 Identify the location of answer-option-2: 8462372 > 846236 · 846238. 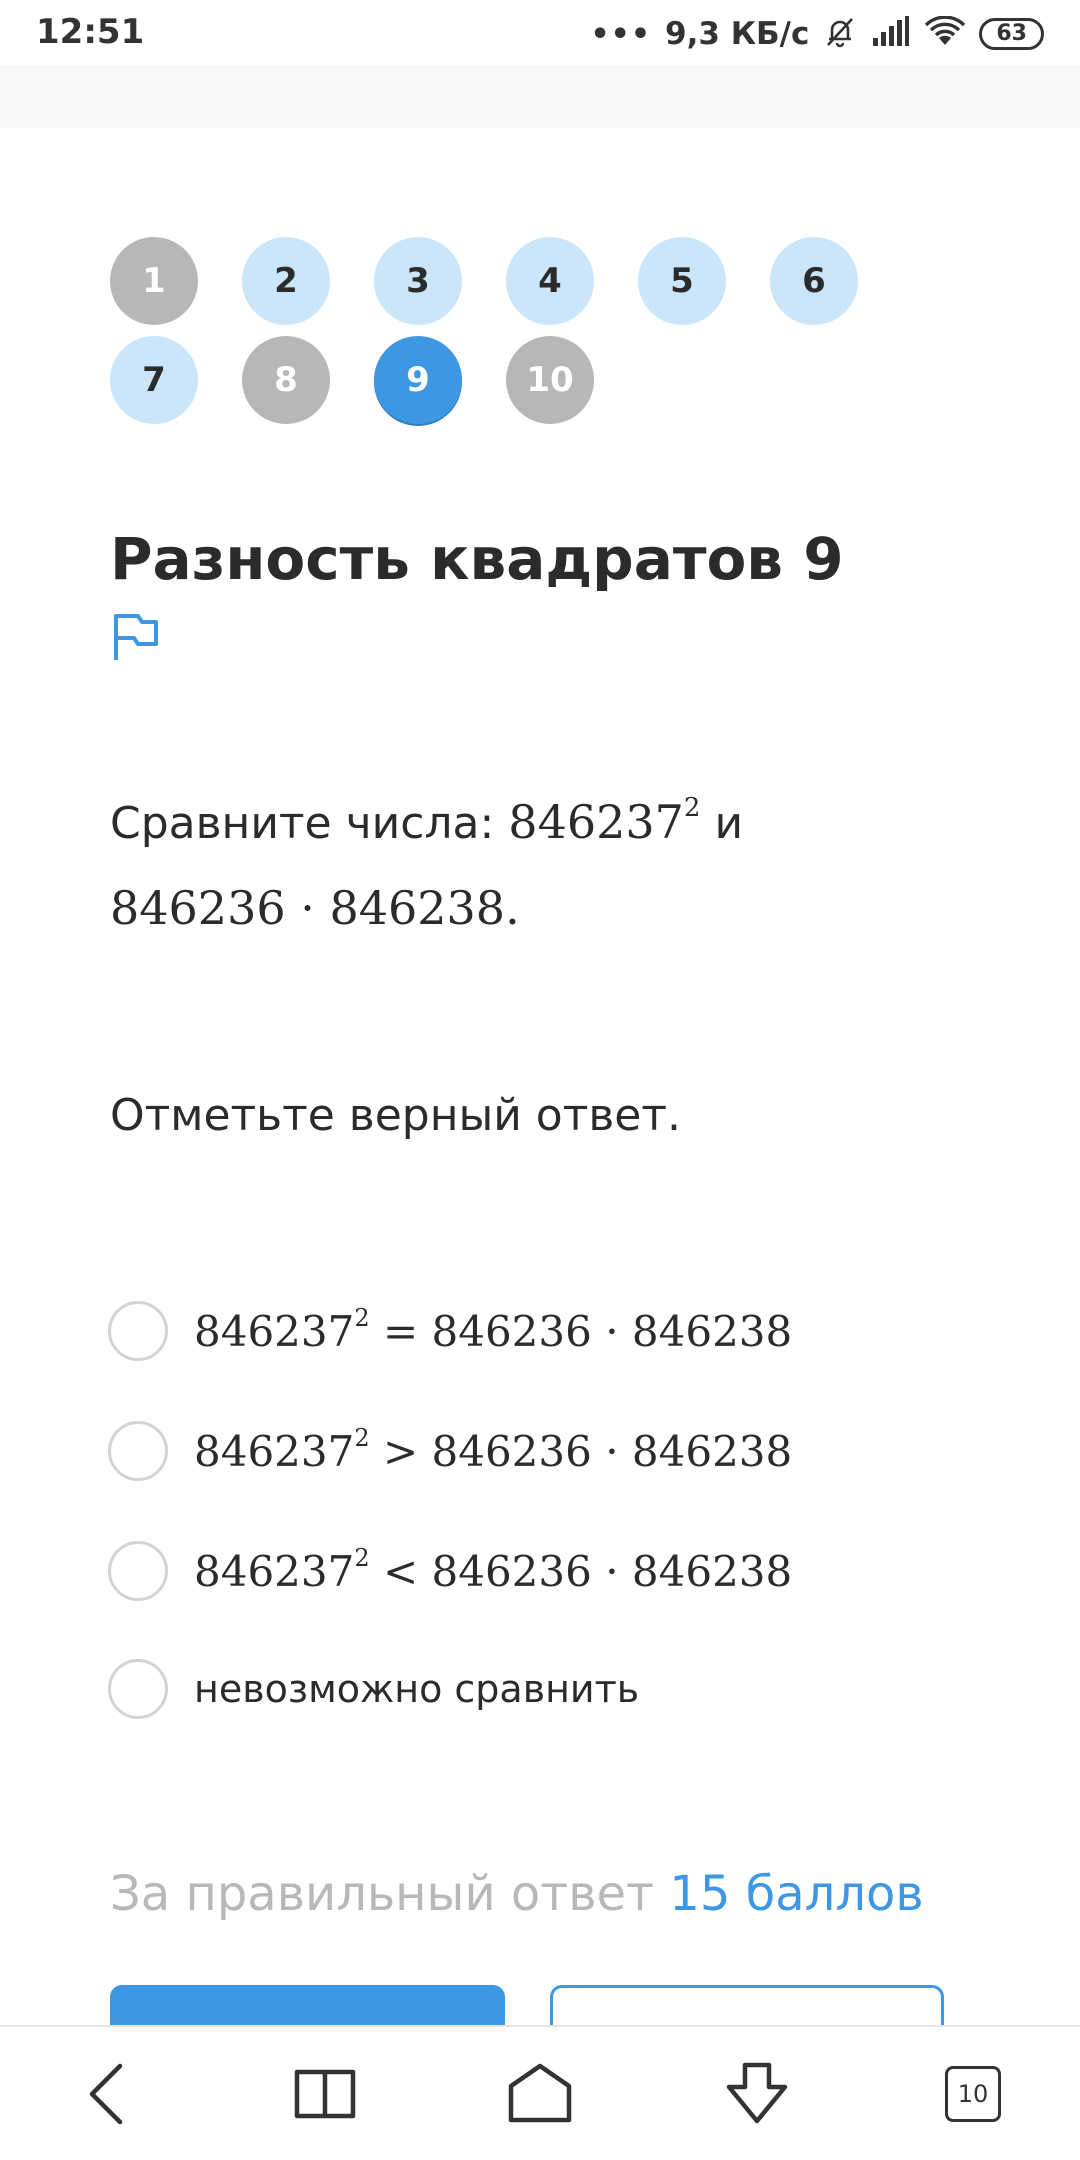
(450, 1451).